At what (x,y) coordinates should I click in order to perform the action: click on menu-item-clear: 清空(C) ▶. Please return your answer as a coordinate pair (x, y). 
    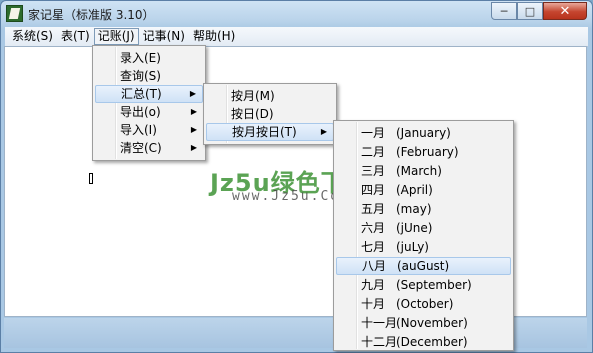
    Looking at the image, I should click on (149, 148).